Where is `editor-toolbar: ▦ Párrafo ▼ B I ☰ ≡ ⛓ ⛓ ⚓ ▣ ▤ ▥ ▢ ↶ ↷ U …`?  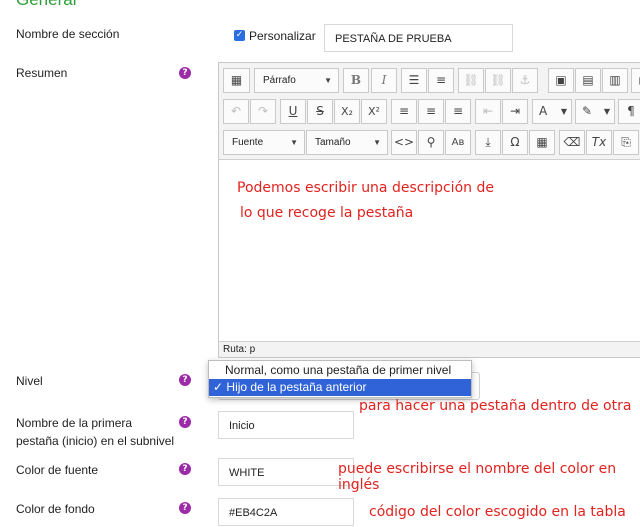 editor-toolbar: ▦ Párrafo ▼ B I ☰ ≡ ⛓ ⛓ ⚓ ▣ ▤ ▥ ▢ ↶ ↷ U … is located at coordinates (429, 111).